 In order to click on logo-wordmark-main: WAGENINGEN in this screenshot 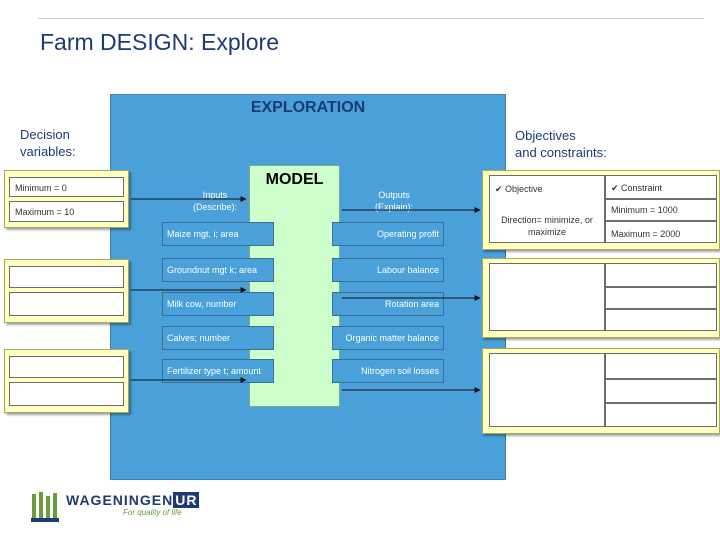, I will do `click(120, 500)`.